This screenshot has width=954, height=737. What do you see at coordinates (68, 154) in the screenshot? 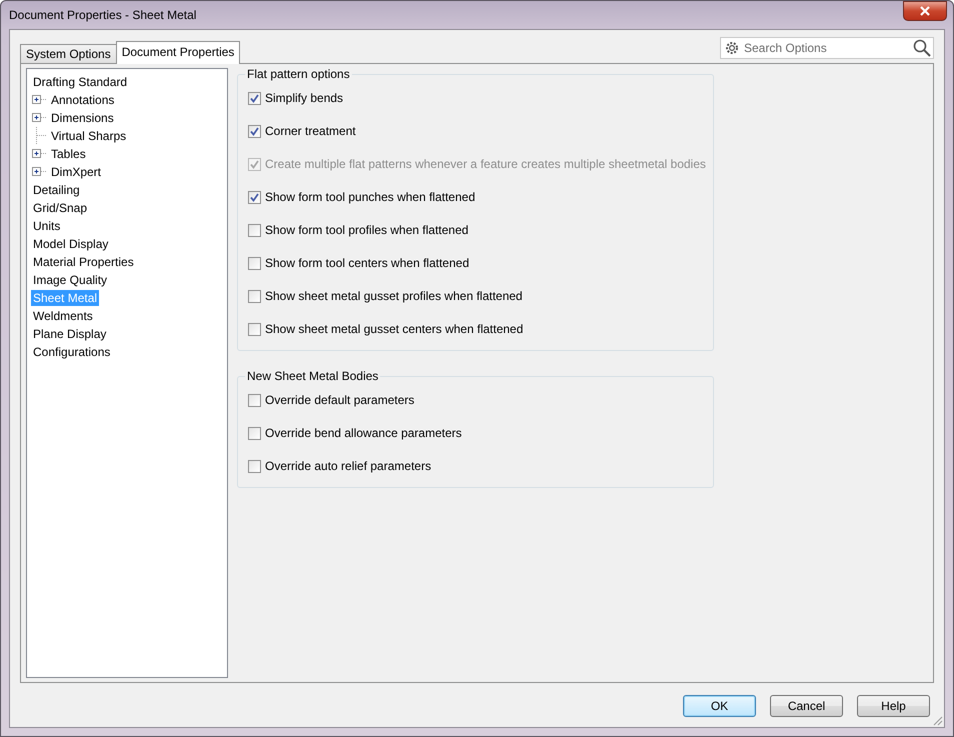
I see `tree-item: Tables` at bounding box center [68, 154].